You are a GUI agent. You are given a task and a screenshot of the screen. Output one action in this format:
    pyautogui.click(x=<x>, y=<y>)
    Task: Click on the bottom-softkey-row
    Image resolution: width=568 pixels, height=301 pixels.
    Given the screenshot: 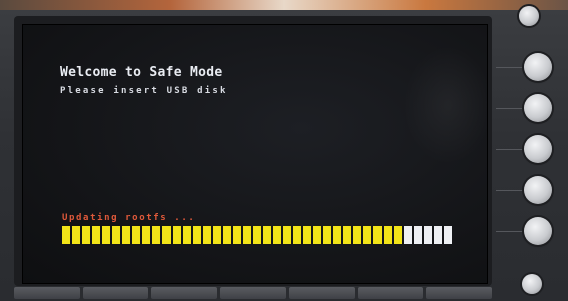 What is the action you would take?
    pyautogui.click(x=253, y=294)
    